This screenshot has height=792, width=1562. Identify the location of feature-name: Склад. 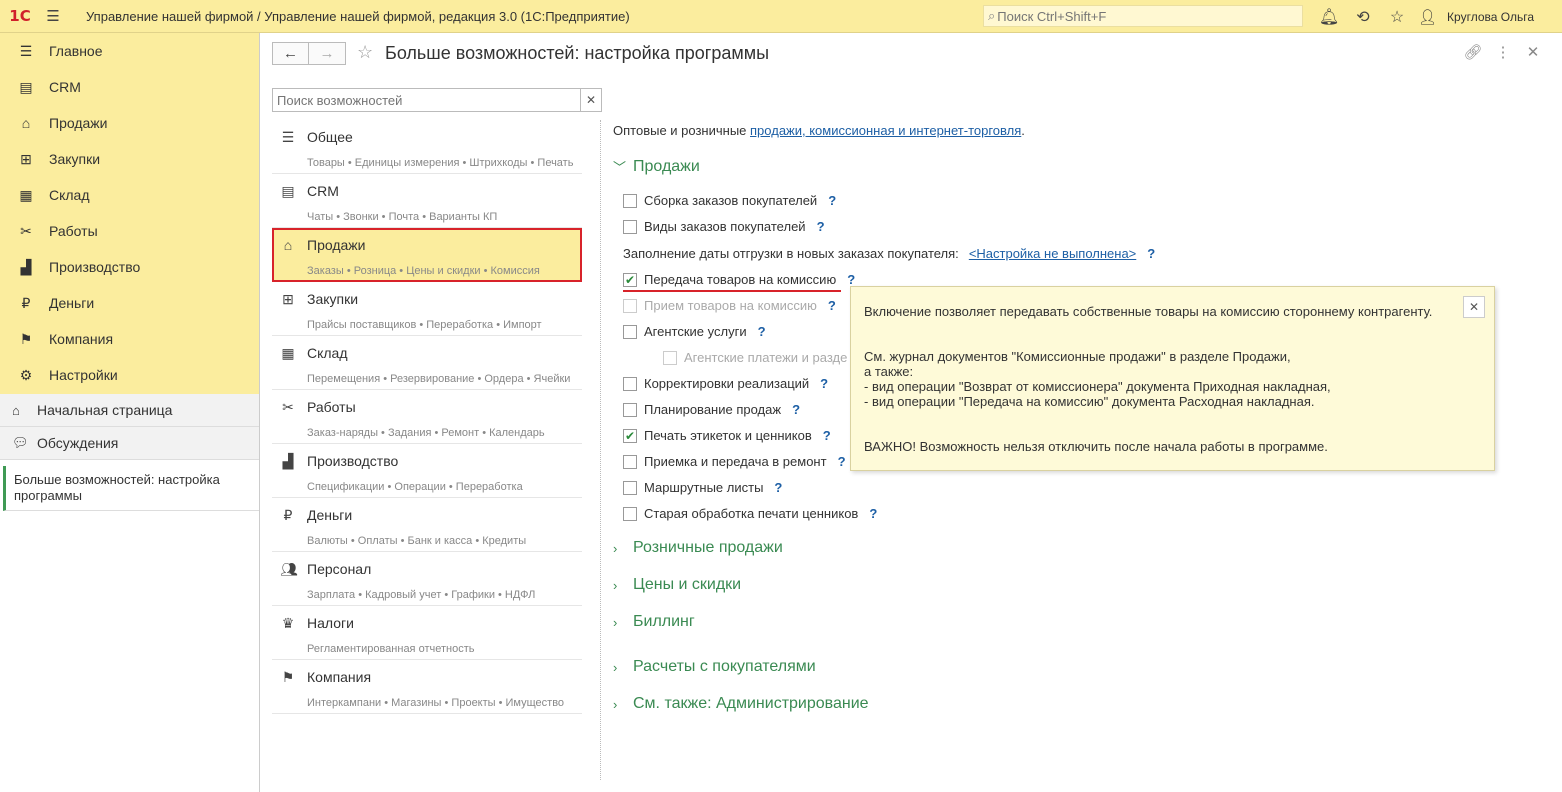
(327, 353).